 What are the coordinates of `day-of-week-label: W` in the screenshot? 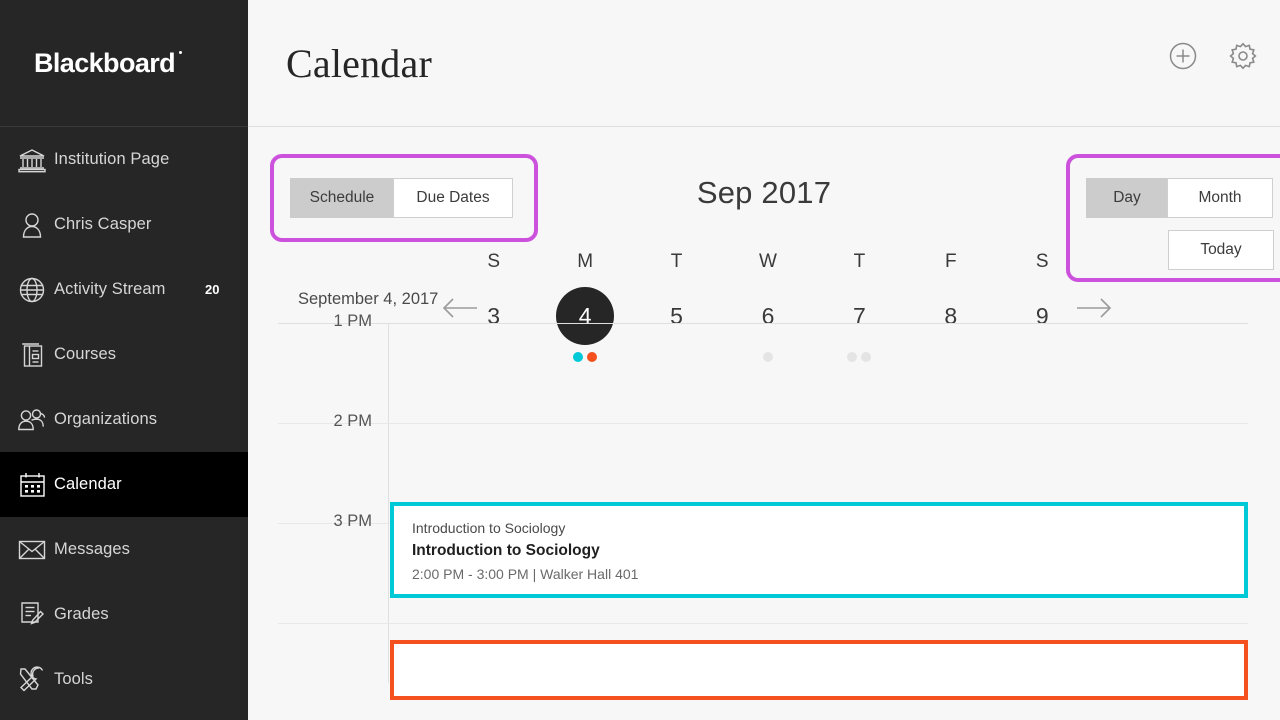 It's located at (768, 261).